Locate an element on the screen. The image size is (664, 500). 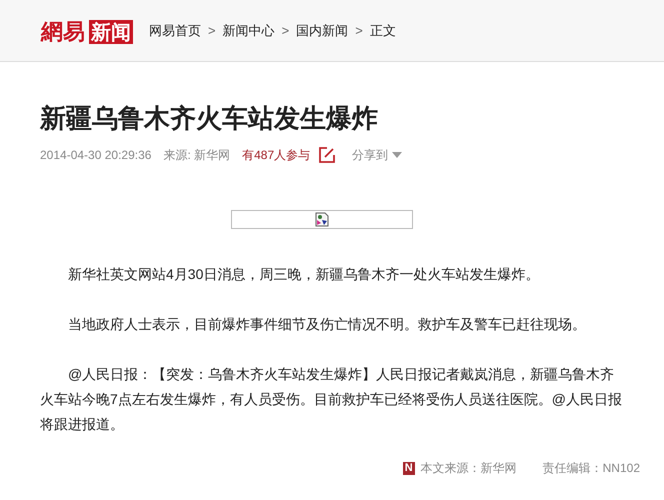
breadcrumb-link: 正文 is located at coordinates (383, 30).